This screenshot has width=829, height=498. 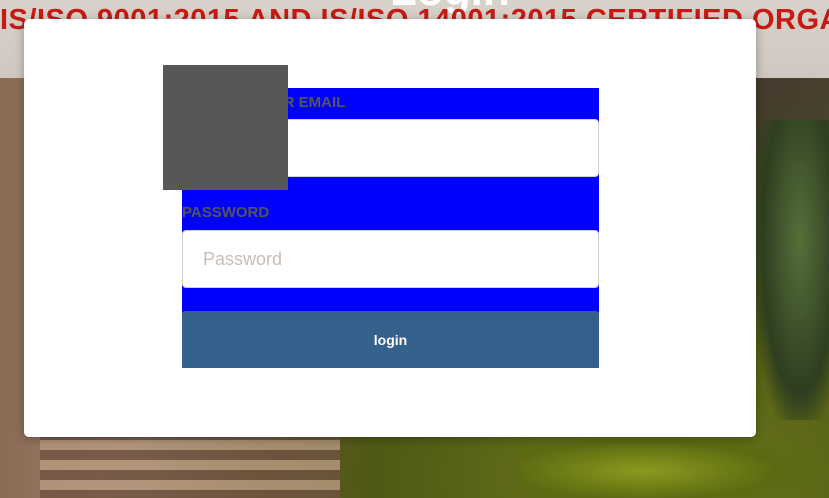 I want to click on password-field, so click(x=390, y=259).